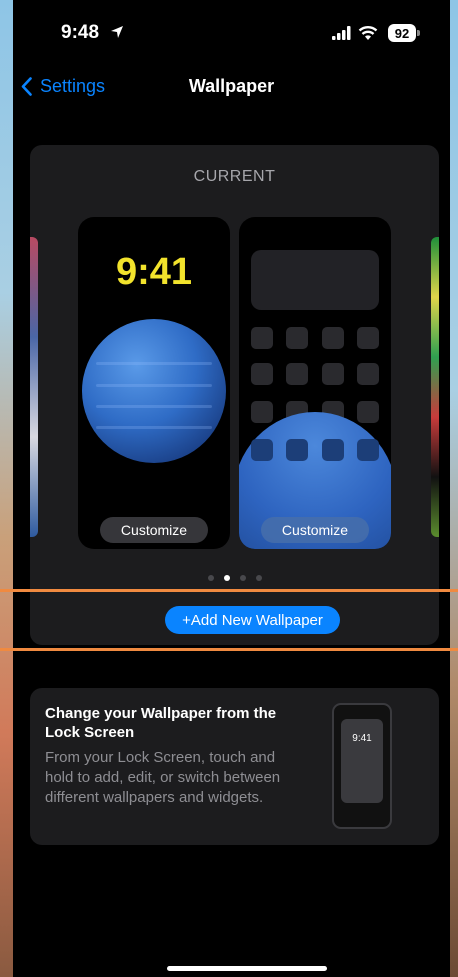  Describe the element at coordinates (315, 280) in the screenshot. I see `widget-placeholder` at that location.